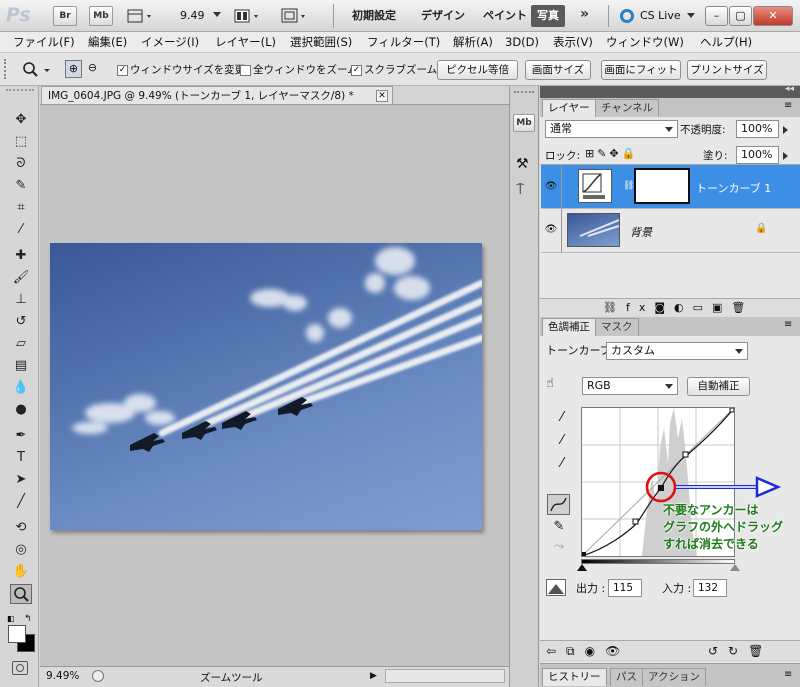  What do you see at coordinates (548, 16) in the screenshot?
I see `workspace-photography: 写真` at bounding box center [548, 16].